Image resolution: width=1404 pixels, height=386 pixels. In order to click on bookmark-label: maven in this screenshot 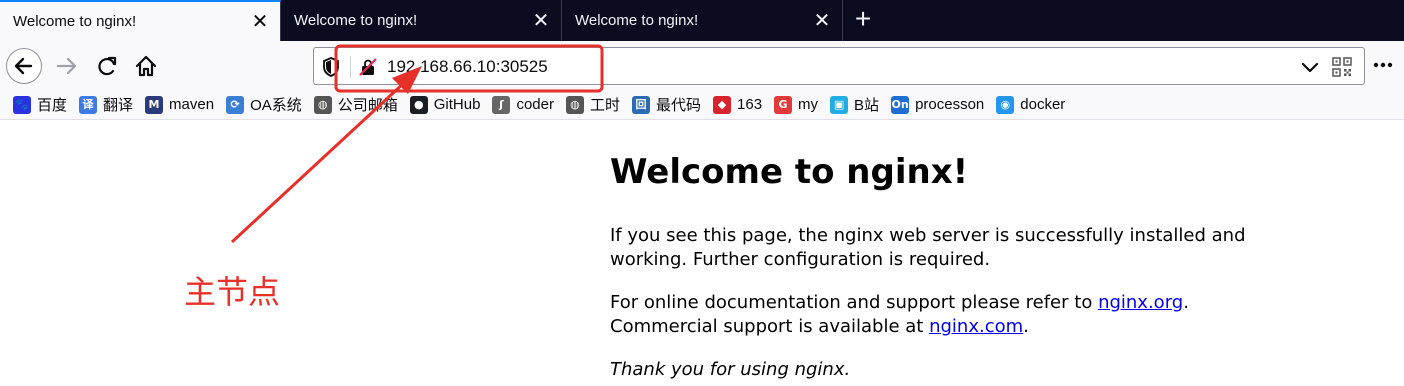, I will do `click(192, 104)`.